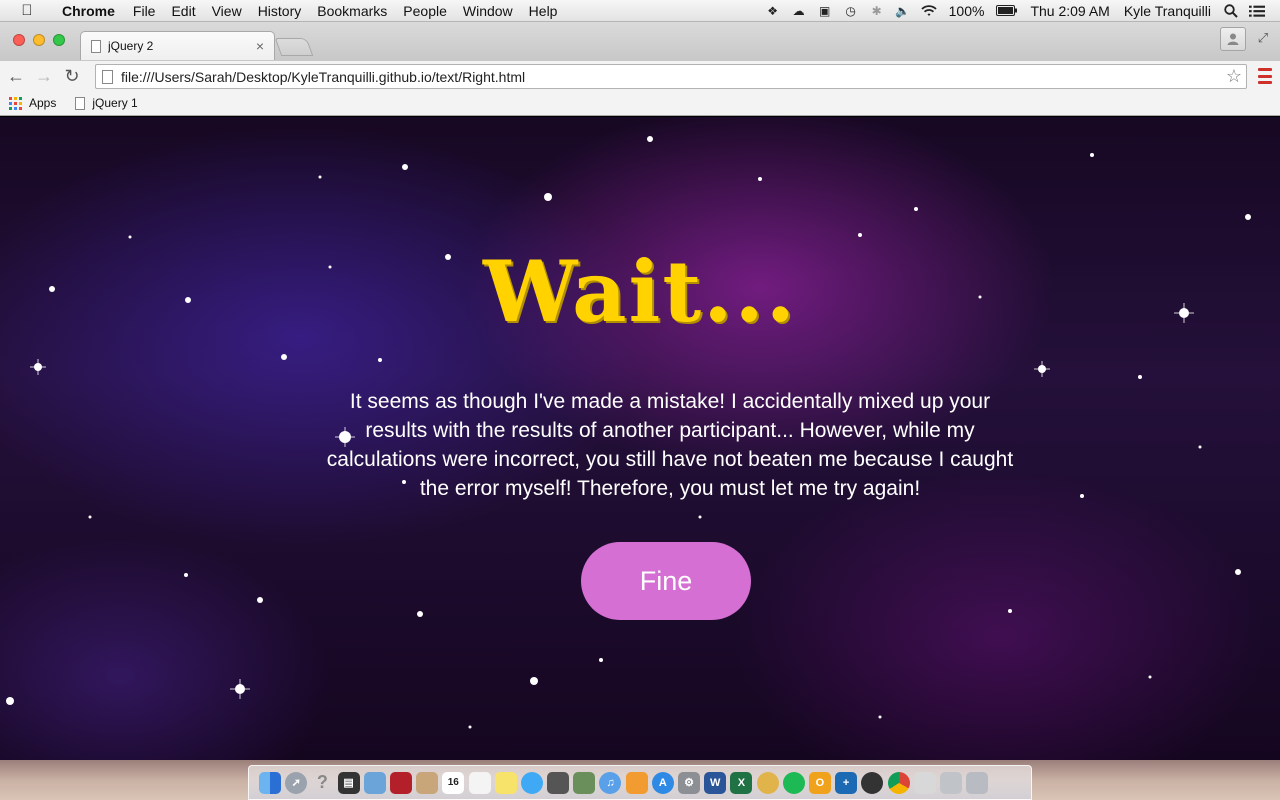 The image size is (1280, 800). Describe the element at coordinates (662, 782) in the screenshot. I see `app-store-icon: A` at that location.